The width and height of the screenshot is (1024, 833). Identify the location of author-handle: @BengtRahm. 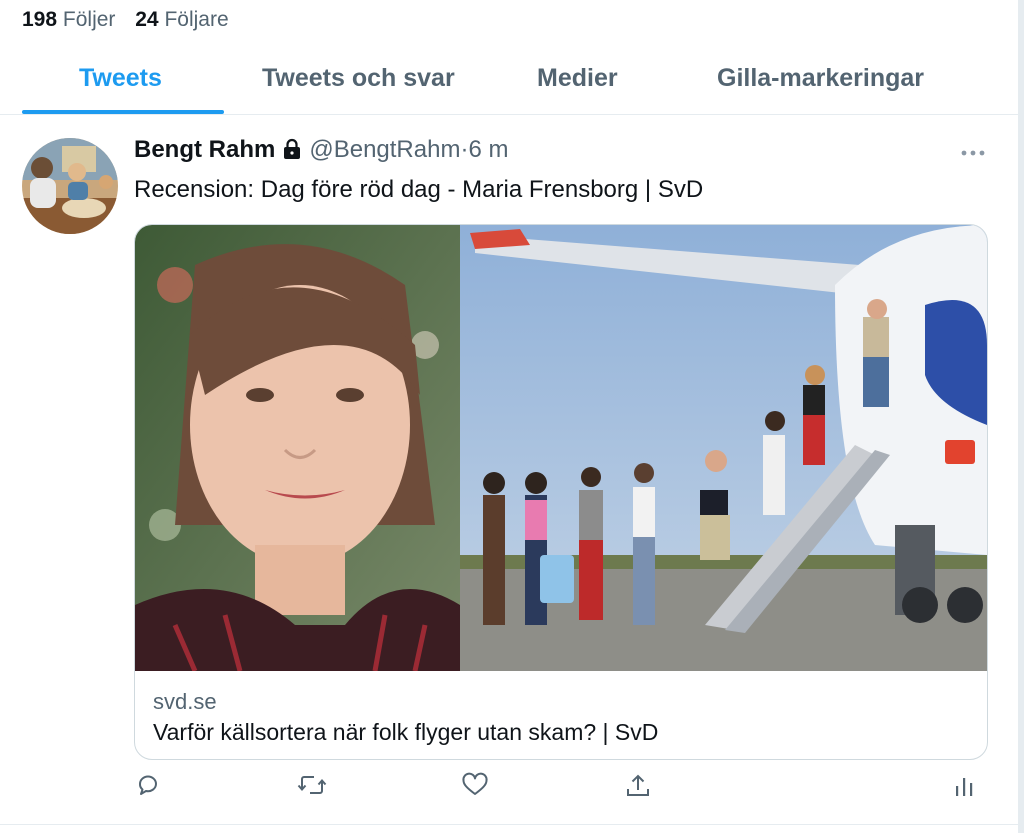
(384, 149).